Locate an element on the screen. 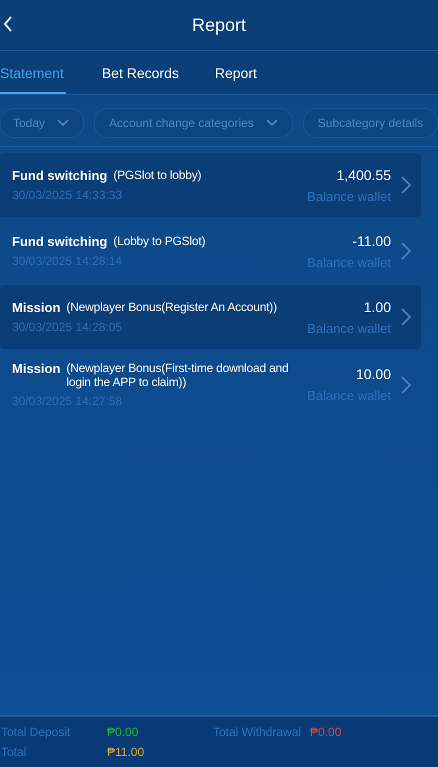 The width and height of the screenshot is (438, 767). record-time: 30/03/2025 14:28:05 is located at coordinates (68, 327).